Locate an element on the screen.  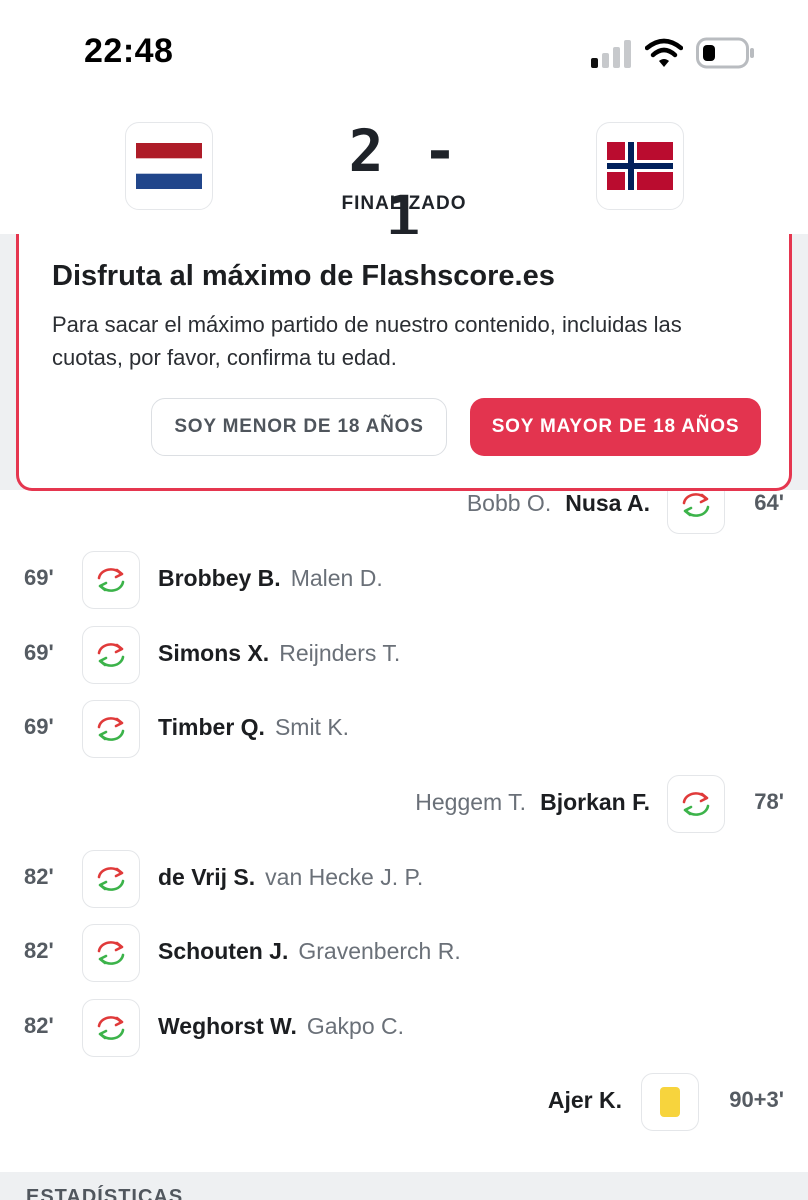
substitution-event-row: 69' Brobbey B. Malen D. is located at coordinates (404, 580).